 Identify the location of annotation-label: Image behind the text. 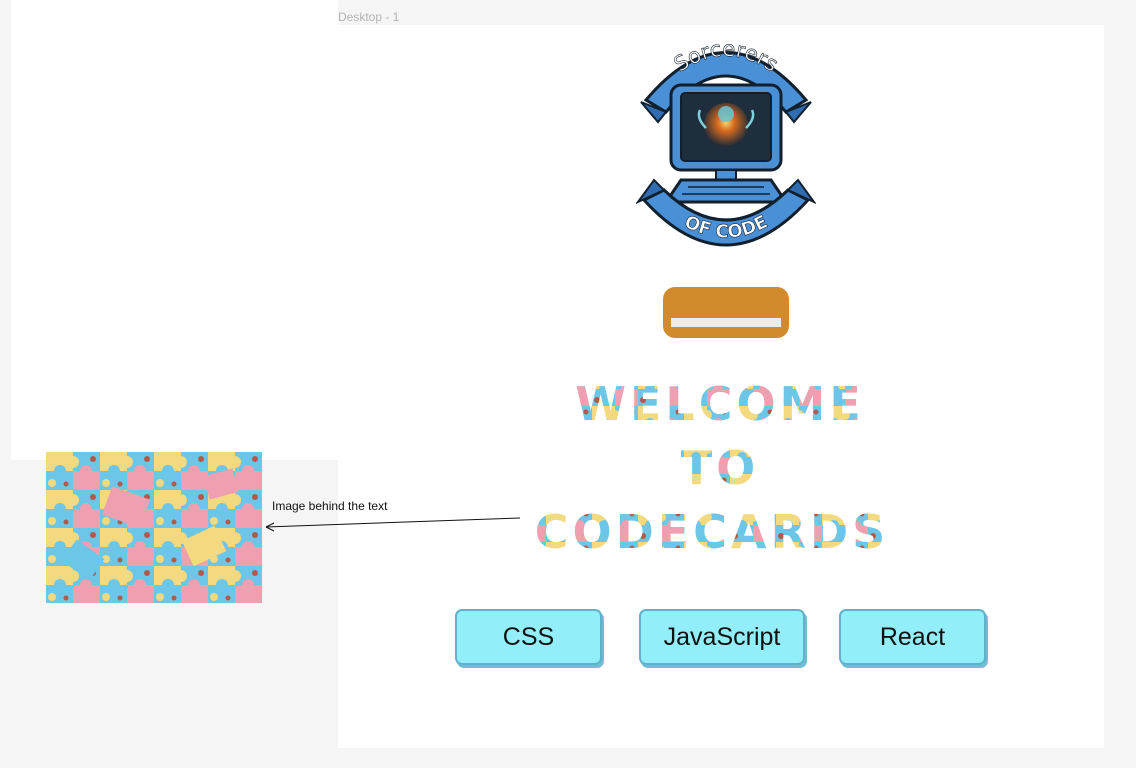
(330, 506).